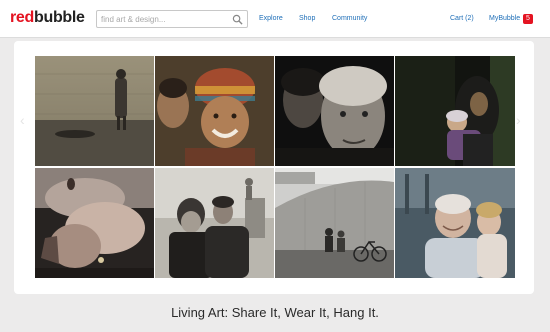 The image size is (550, 332). I want to click on redbubble-logo: redbubble, so click(47, 18).